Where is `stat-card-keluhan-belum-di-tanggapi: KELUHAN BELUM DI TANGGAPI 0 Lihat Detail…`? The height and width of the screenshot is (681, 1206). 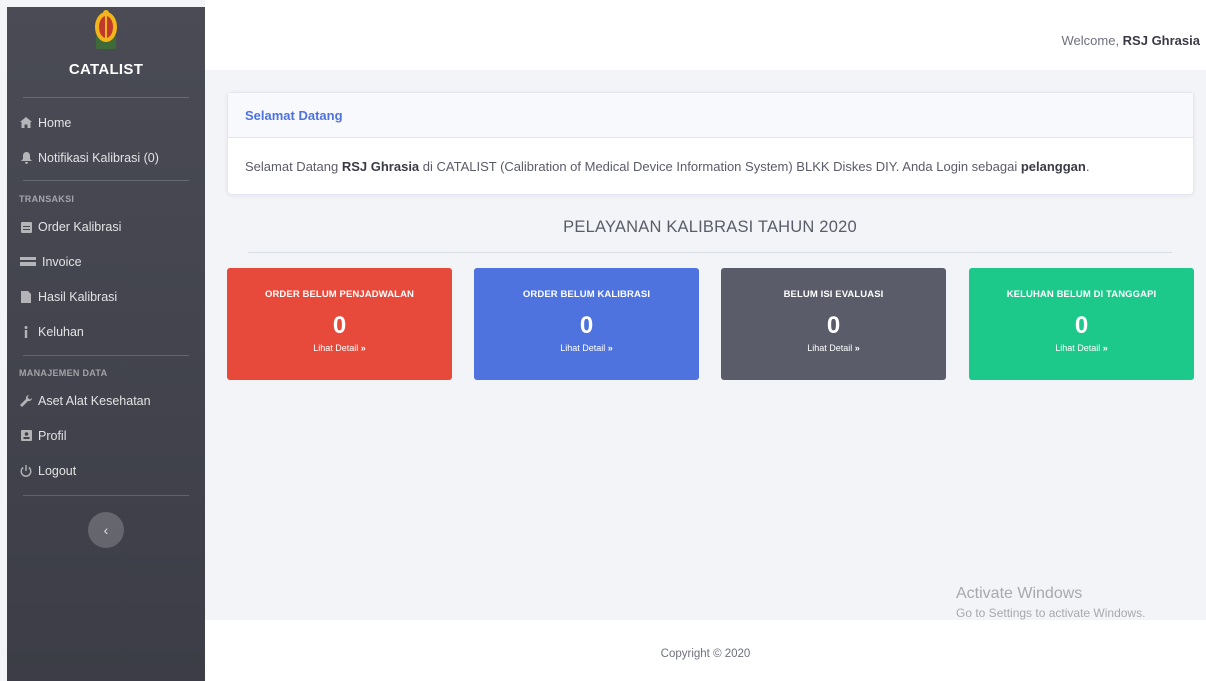 stat-card-keluhan-belum-di-tanggapi: KELUHAN BELUM DI TANGGAPI 0 Lihat Detail… is located at coordinates (1081, 324).